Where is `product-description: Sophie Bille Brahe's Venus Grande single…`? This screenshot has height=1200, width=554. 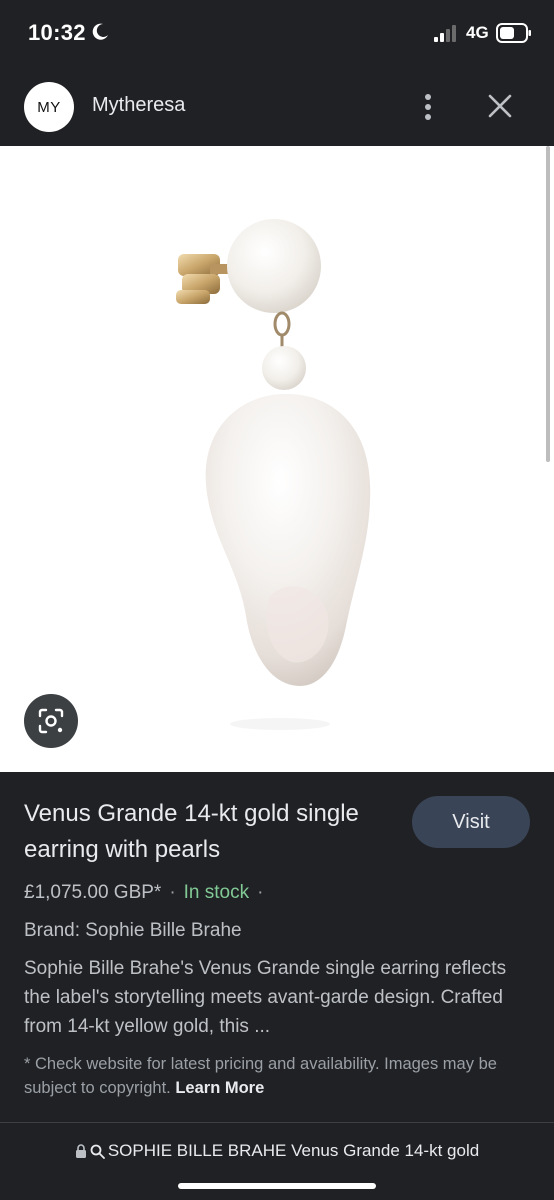
product-description: Sophie Bille Brahe's Venus Grande single… is located at coordinates (265, 997).